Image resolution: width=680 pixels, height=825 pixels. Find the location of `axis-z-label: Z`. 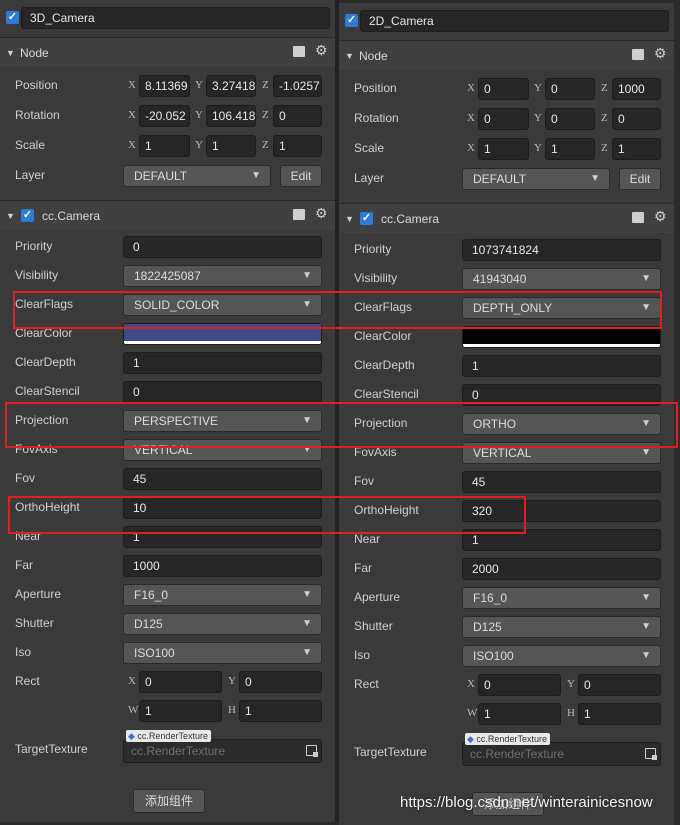

axis-z-label: Z is located at coordinates (265, 115).